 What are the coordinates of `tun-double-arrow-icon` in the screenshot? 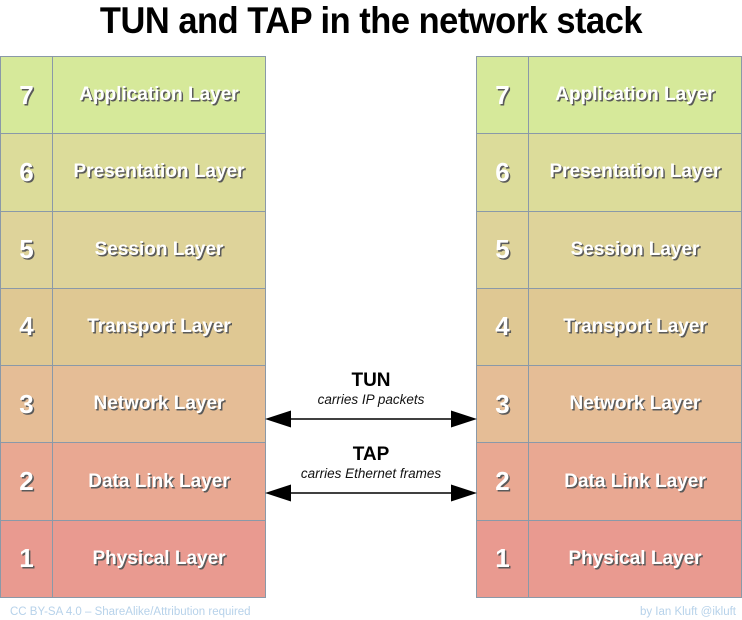 It's located at (371, 419).